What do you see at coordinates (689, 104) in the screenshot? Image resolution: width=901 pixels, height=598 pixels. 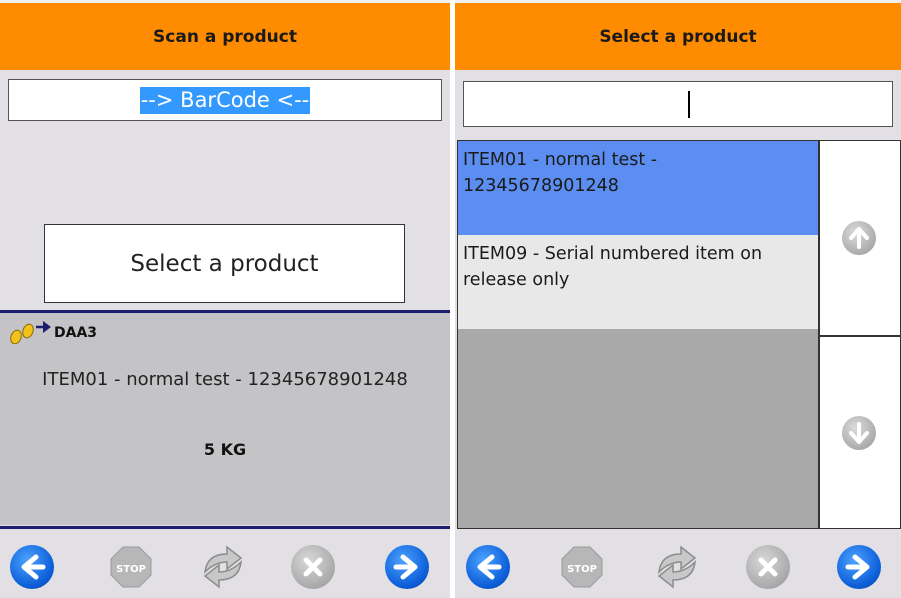 I see `text-caret` at bounding box center [689, 104].